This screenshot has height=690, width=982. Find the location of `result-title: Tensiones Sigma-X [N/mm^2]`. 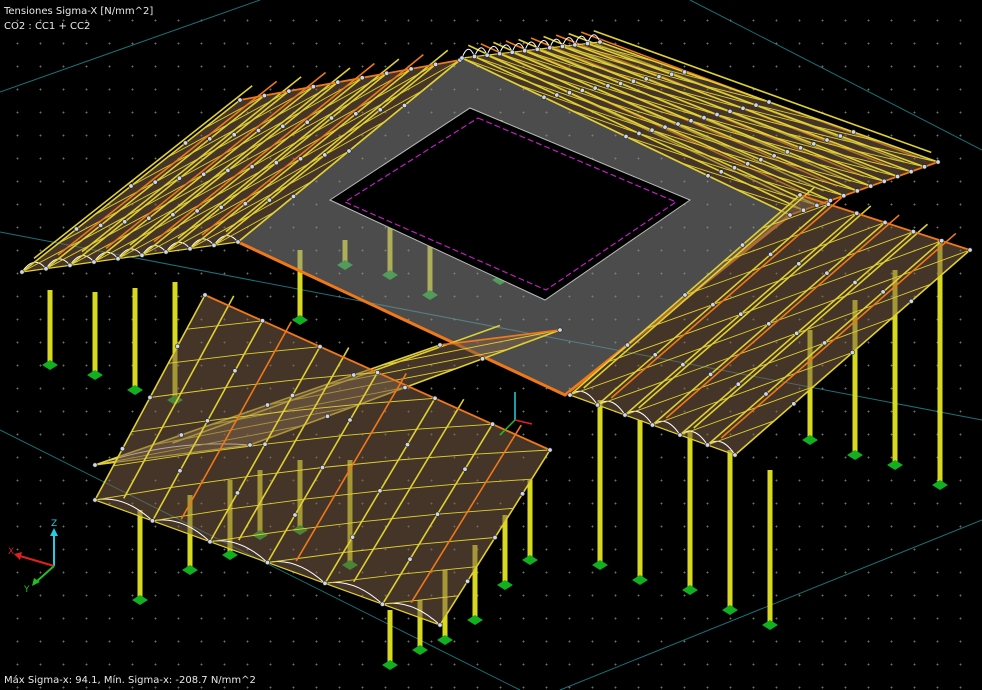

result-title: Tensiones Sigma-X [N/mm^2] is located at coordinates (79, 11).